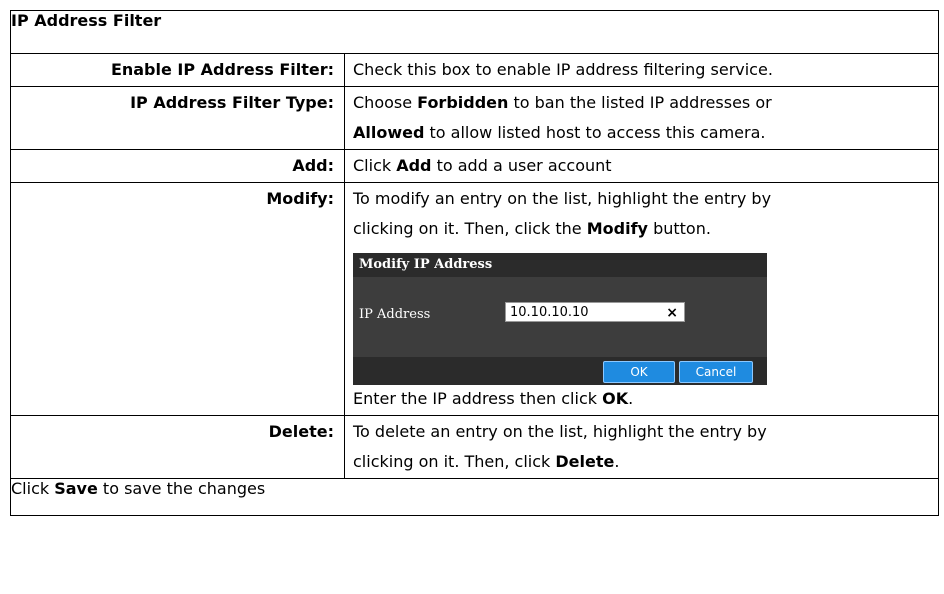 The height and width of the screenshot is (594, 944). Describe the element at coordinates (560, 265) in the screenshot. I see `dialog-title: Modify IP Address` at that location.